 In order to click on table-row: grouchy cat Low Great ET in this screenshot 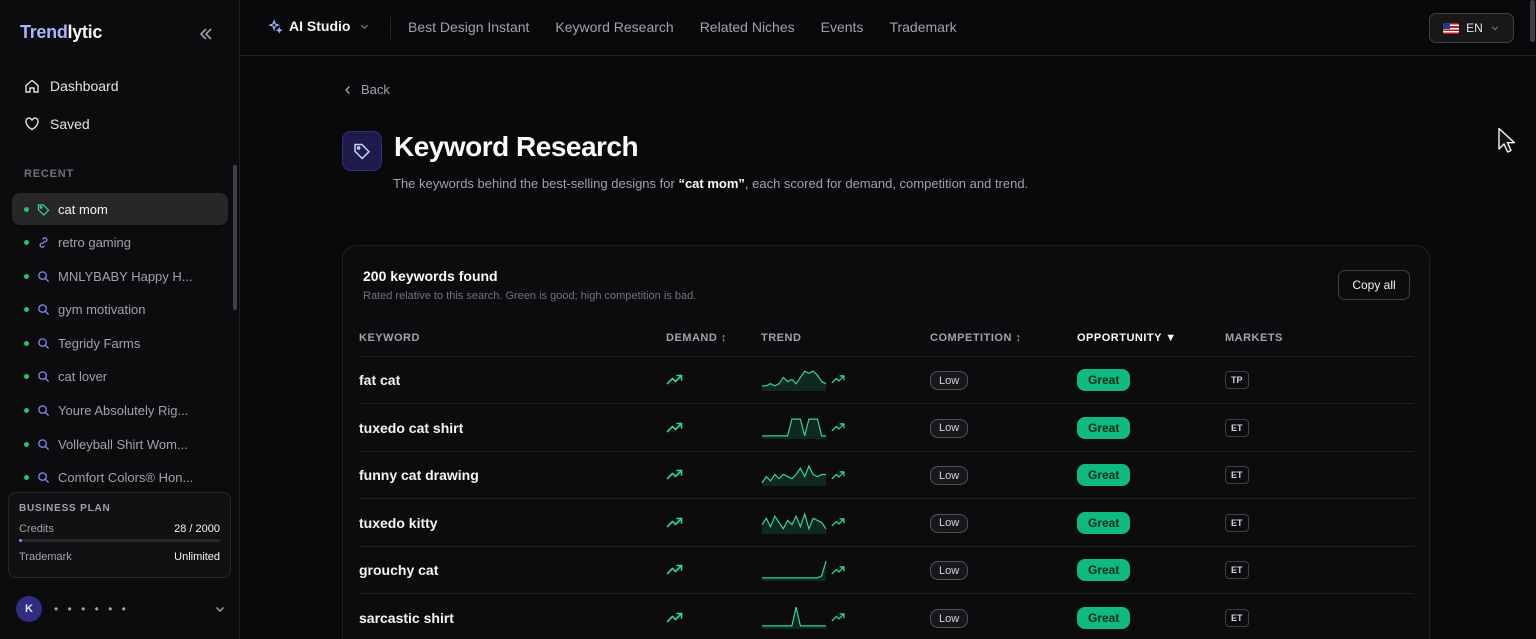, I will do `click(886, 571)`.